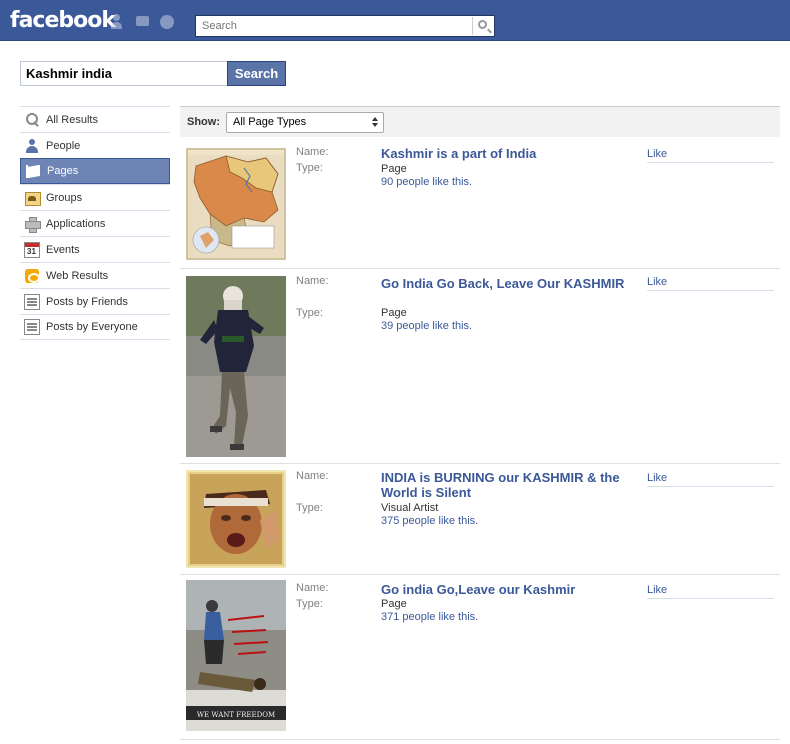 The image size is (790, 744). I want to click on page-type-selected: All Page Types, so click(270, 122).